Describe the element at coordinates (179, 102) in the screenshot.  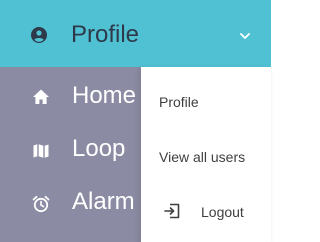
I see `menu-item-label: Profile` at that location.